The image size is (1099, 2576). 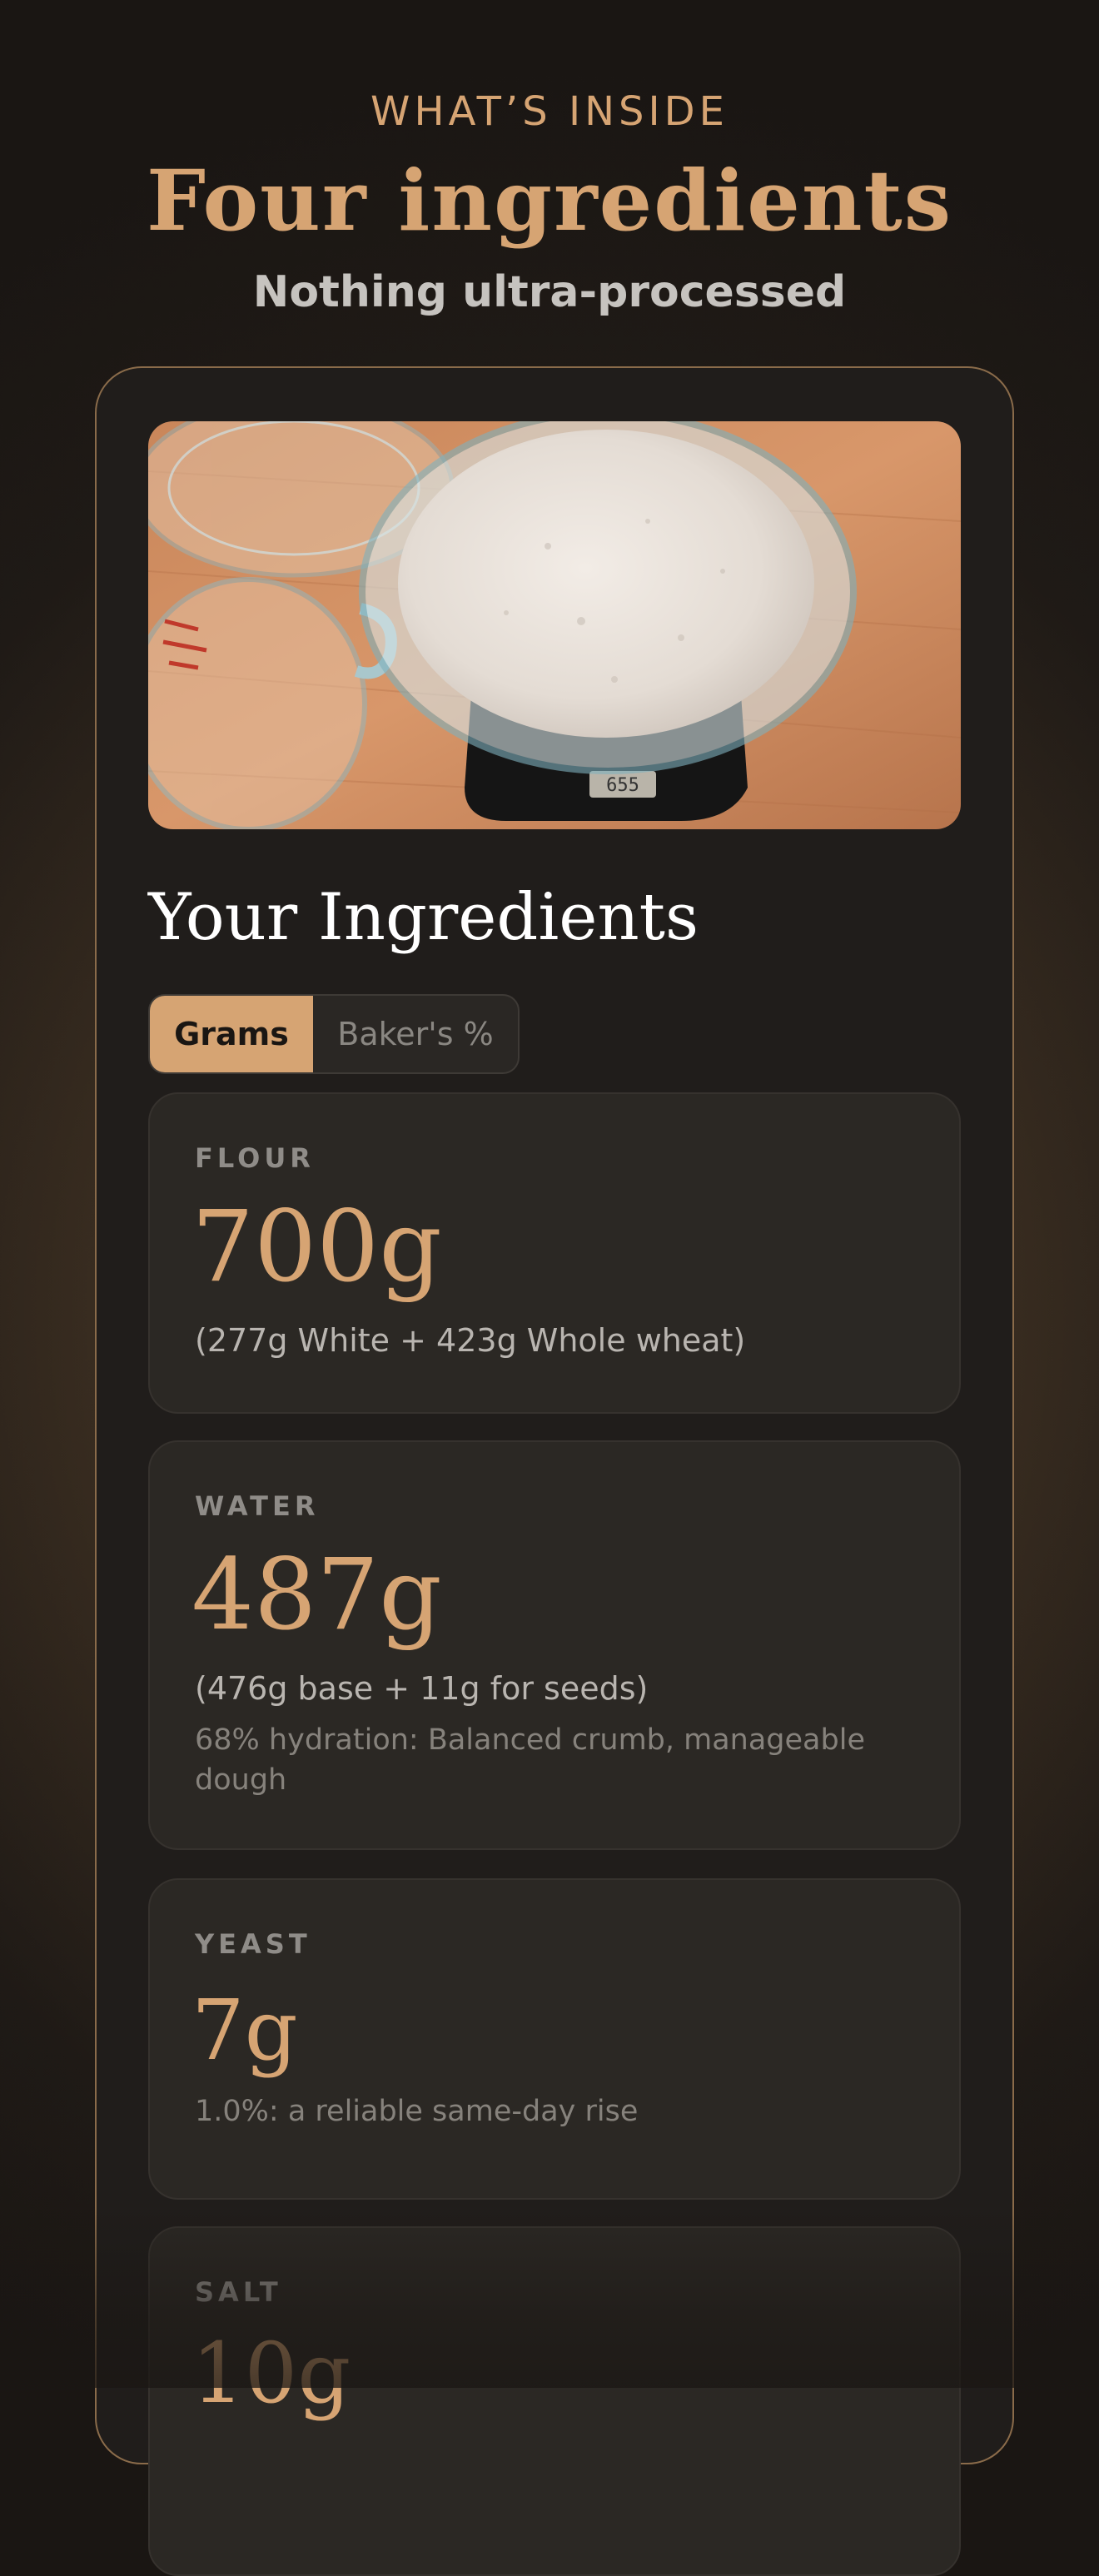 I want to click on flour-on-scale-photo: 655, so click(x=554, y=625).